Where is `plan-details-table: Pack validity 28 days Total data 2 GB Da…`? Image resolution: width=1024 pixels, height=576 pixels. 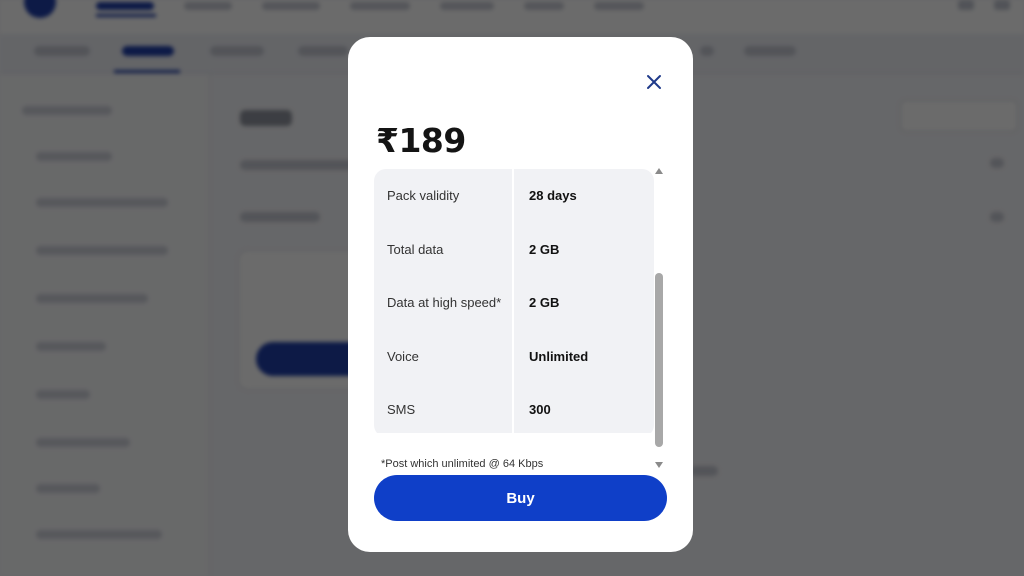 plan-details-table: Pack validity 28 days Total data 2 GB Da… is located at coordinates (514, 301).